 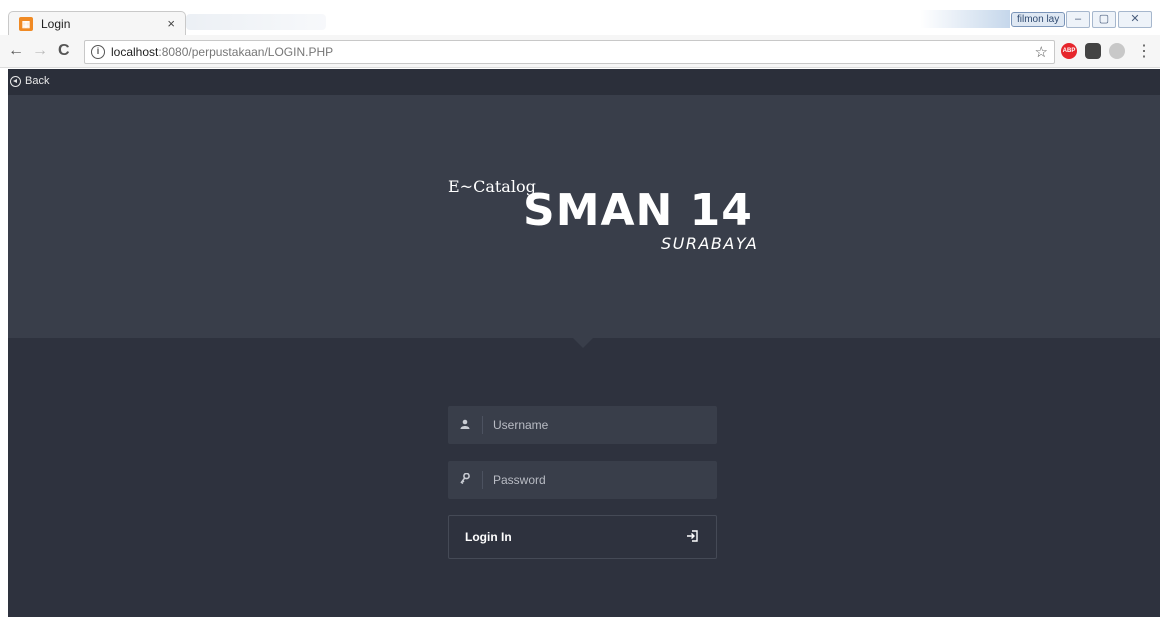 I want to click on logo-school-name: SMAN 14, so click(x=638, y=210).